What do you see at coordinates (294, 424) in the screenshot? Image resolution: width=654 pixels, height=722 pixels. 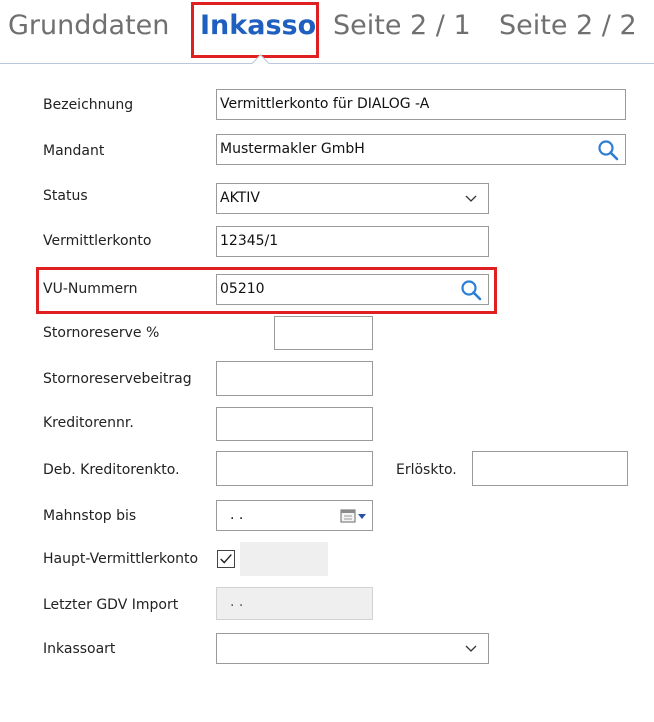 I see `kreditorennr-field` at bounding box center [294, 424].